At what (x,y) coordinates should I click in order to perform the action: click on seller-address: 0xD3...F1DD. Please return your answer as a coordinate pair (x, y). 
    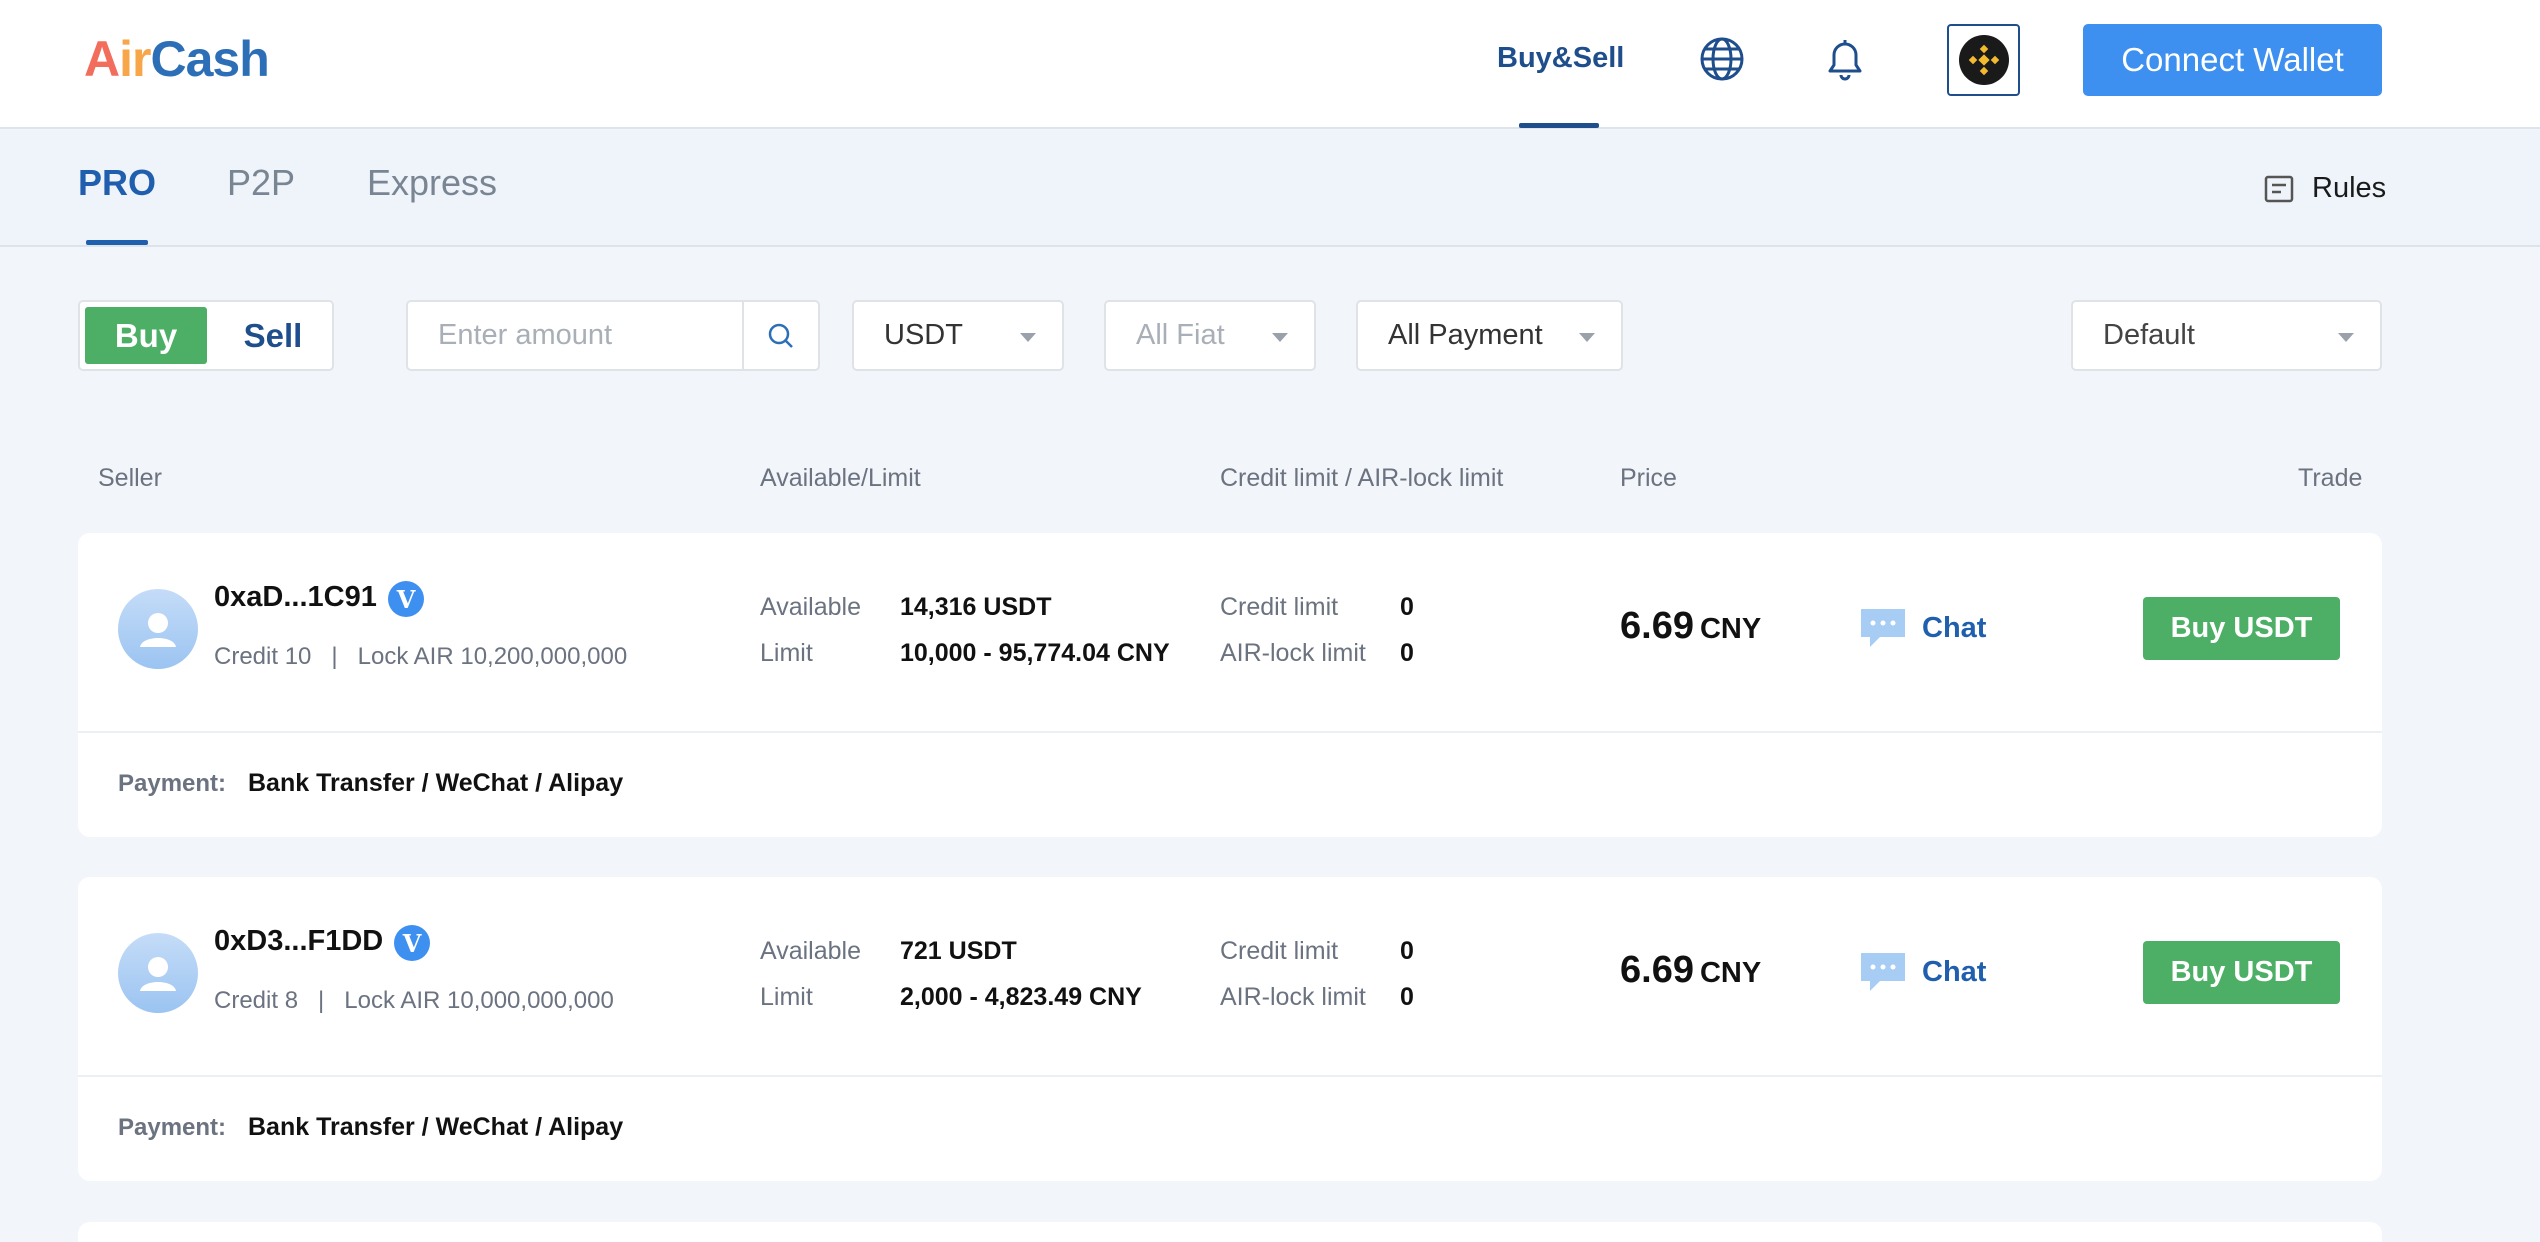
    Looking at the image, I should click on (298, 941).